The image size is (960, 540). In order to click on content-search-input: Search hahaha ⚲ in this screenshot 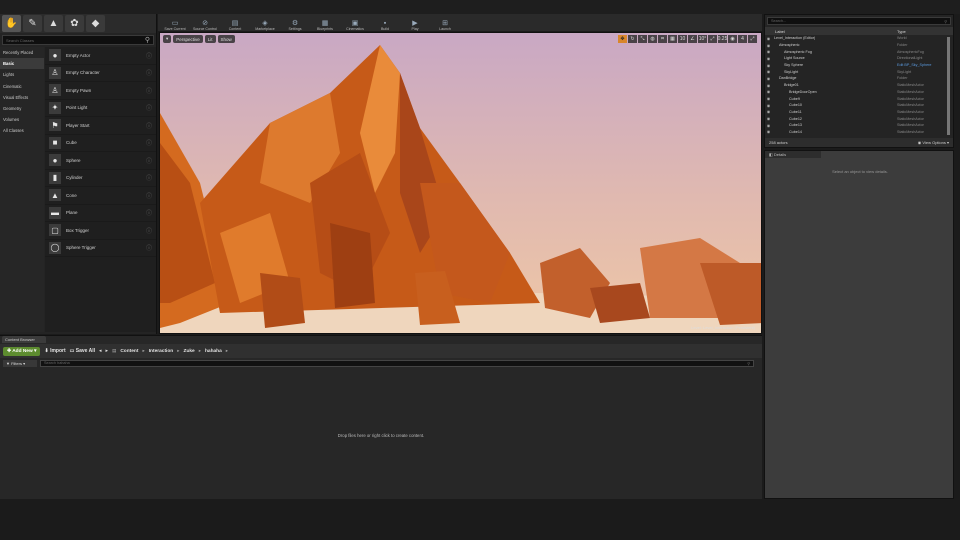, I will do `click(397, 363)`.